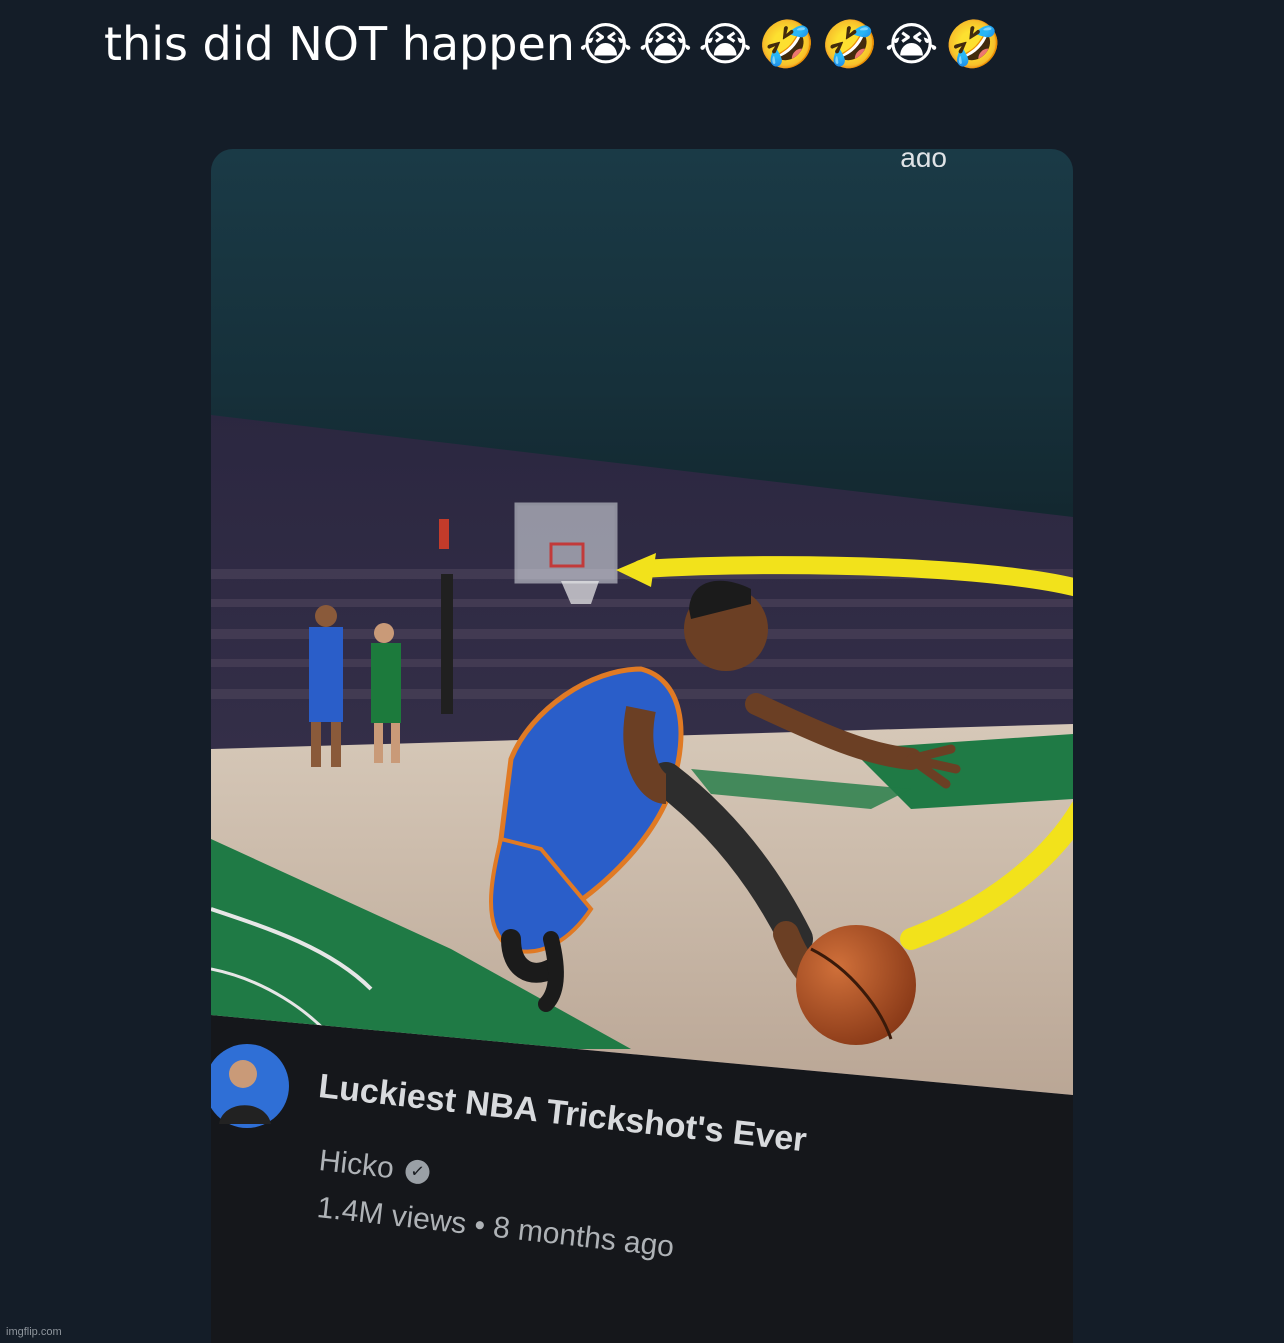 The width and height of the screenshot is (1284, 1343). Describe the element at coordinates (34, 1332) in the screenshot. I see `imgflip-watermark: imgflip.com` at that location.